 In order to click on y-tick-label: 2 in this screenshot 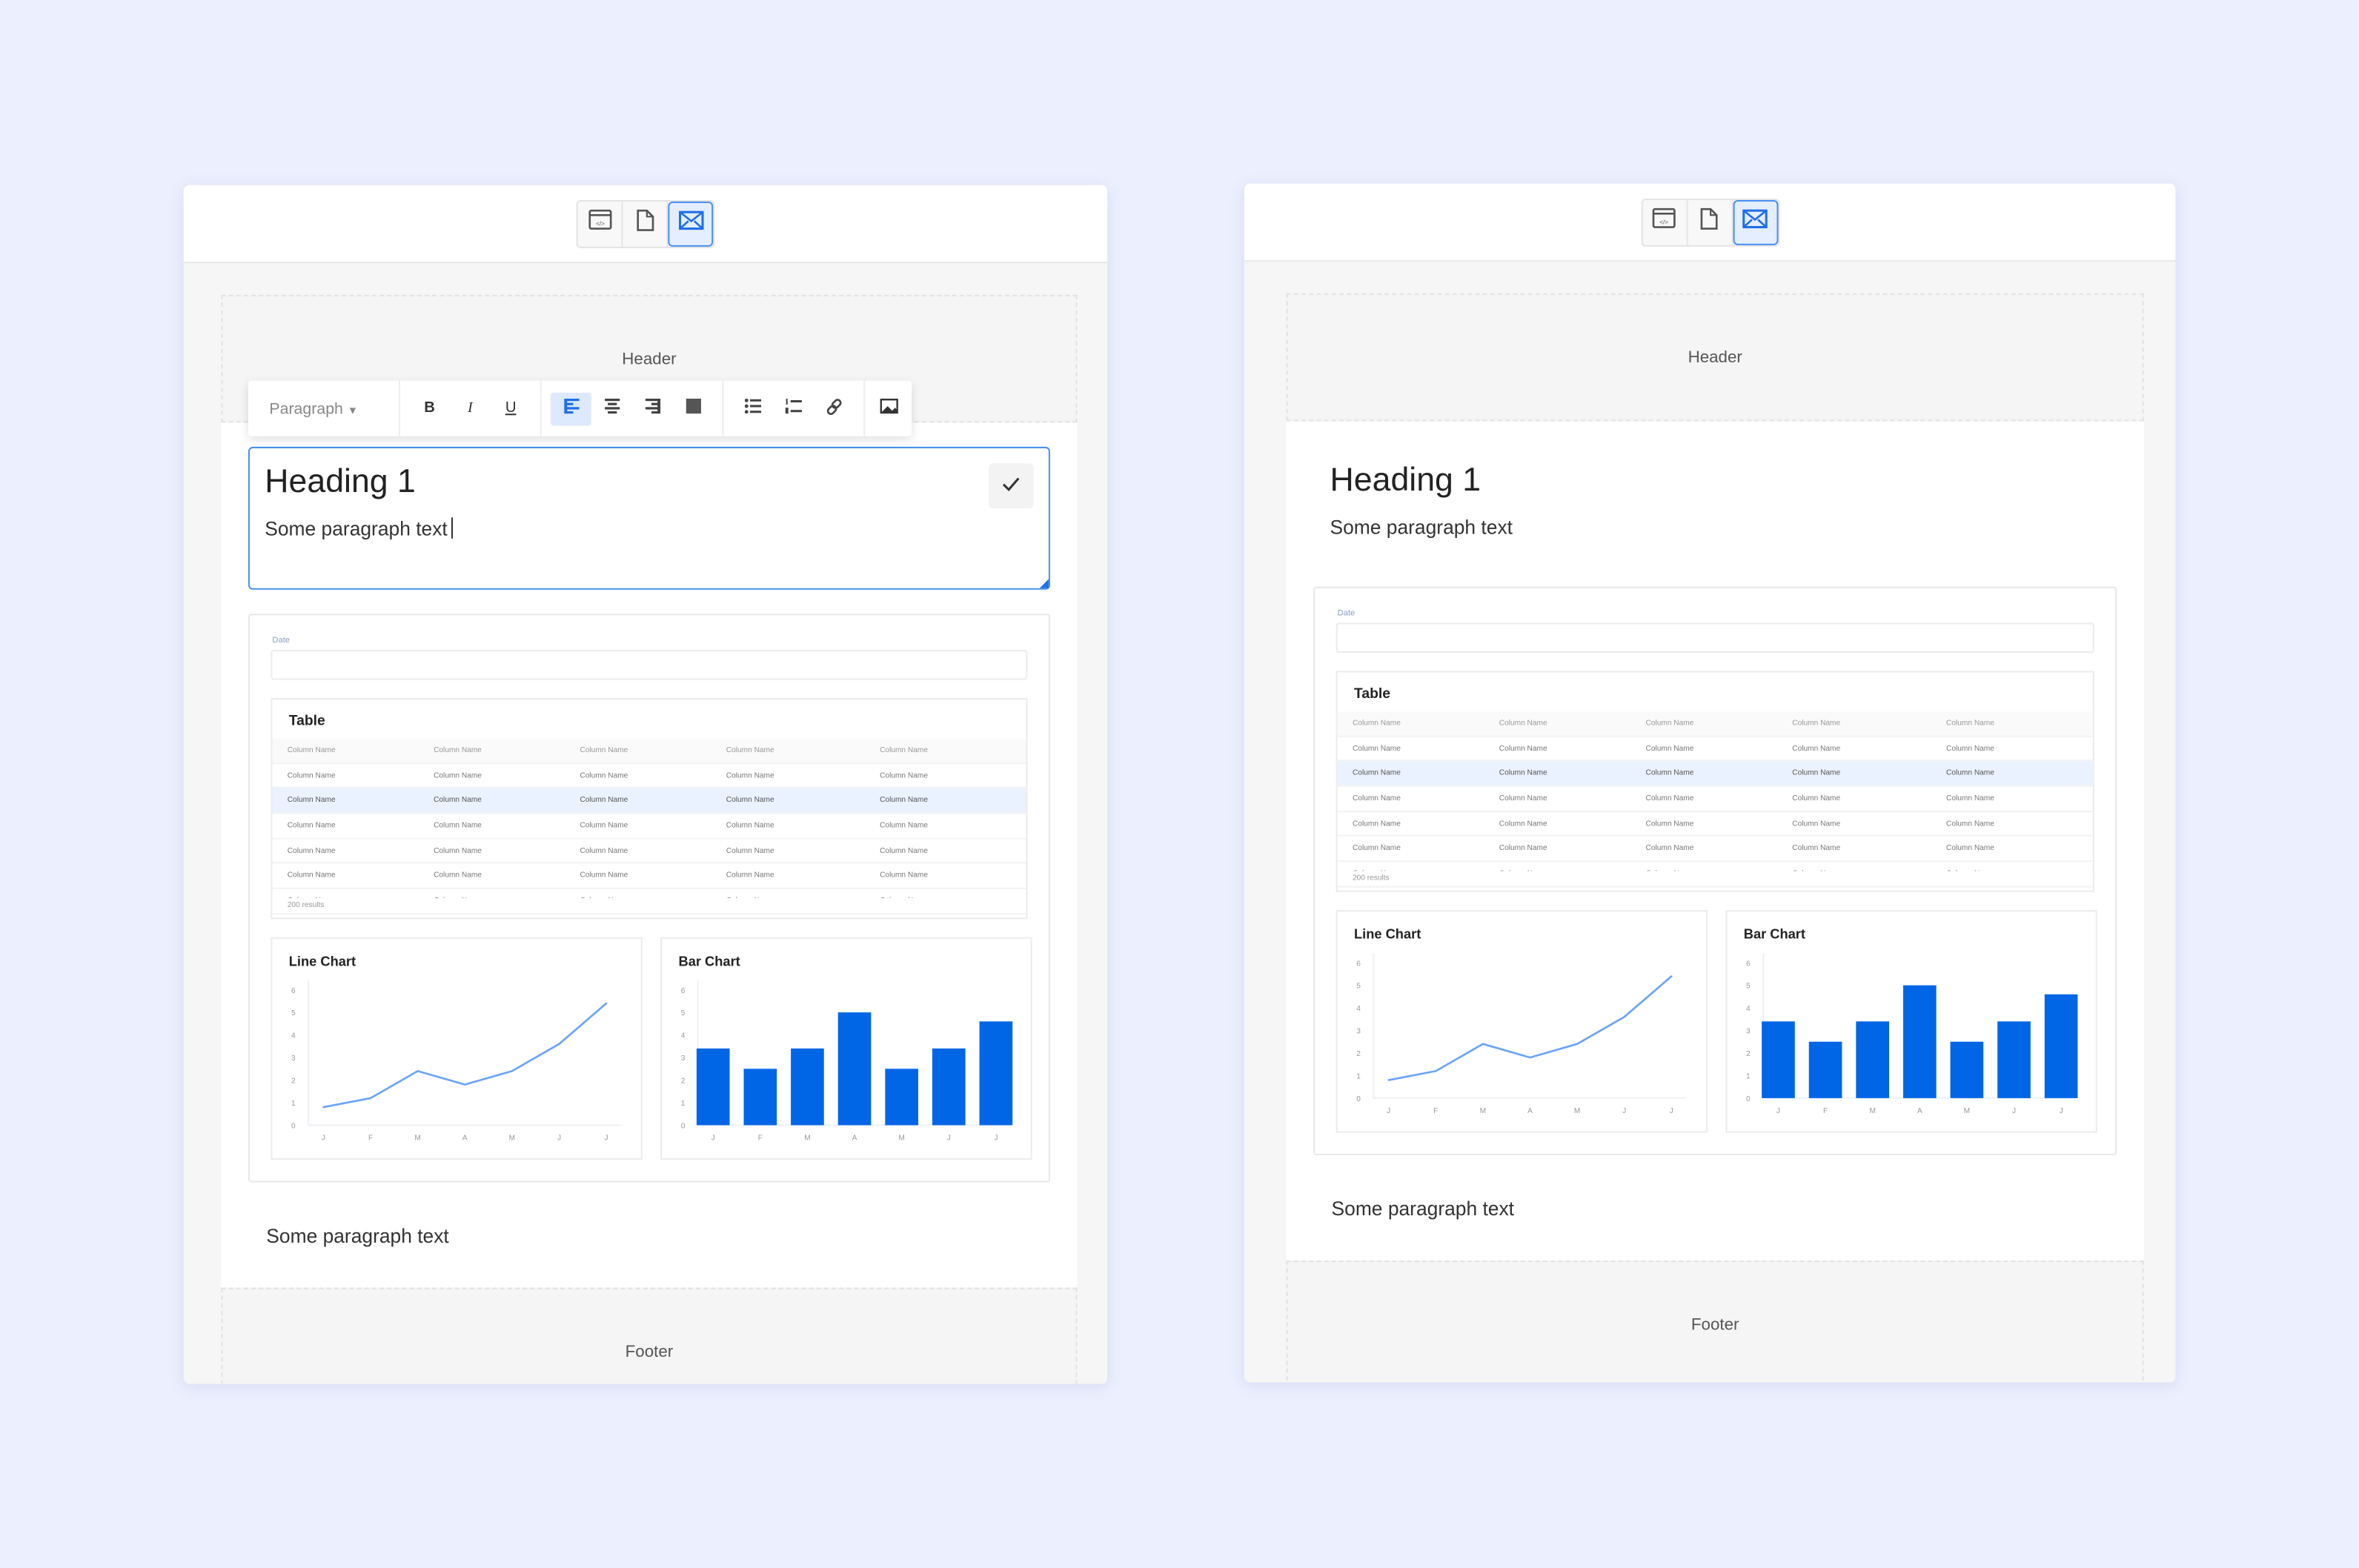, I will do `click(1358, 1054)`.